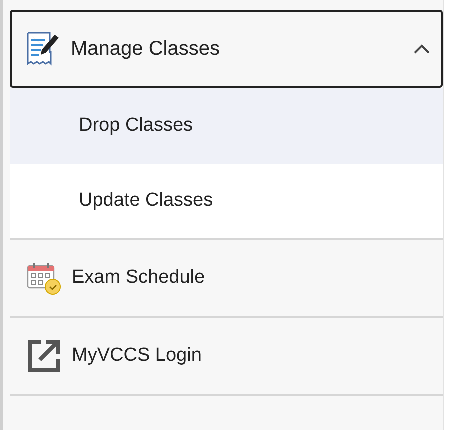 The height and width of the screenshot is (430, 467). I want to click on external-link-icon, so click(44, 356).